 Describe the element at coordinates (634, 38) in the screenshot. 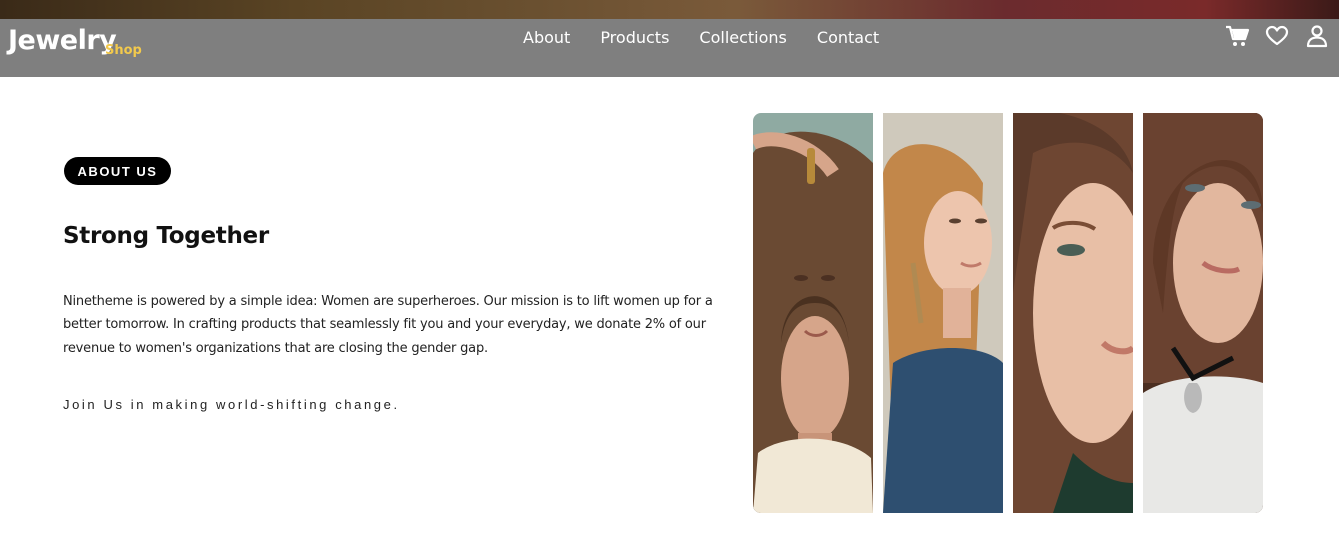

I see `nav-link-products: Products` at that location.